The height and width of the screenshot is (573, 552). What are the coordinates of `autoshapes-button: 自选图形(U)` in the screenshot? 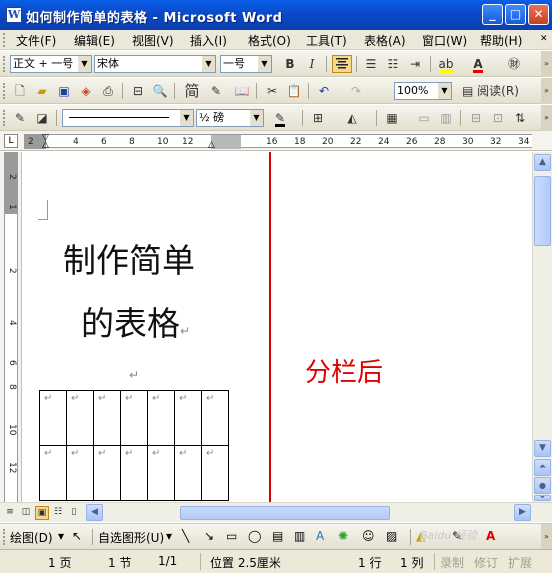 It's located at (131, 537).